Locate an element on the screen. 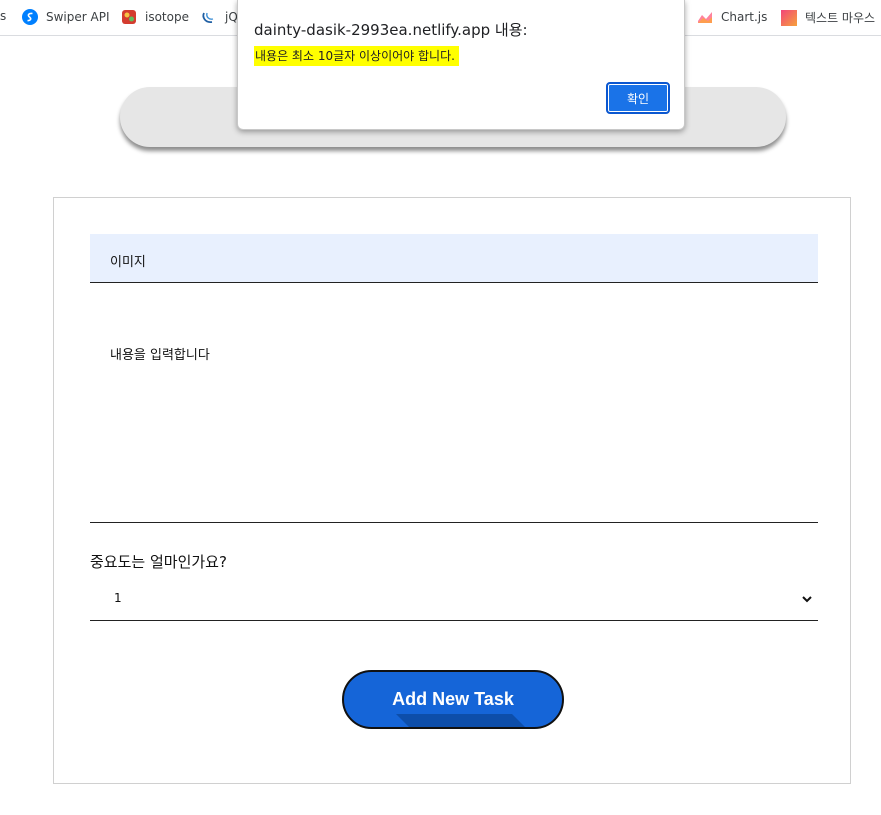 The width and height of the screenshot is (881, 815). bookmark-chartjs: Chart.js is located at coordinates (732, 17).